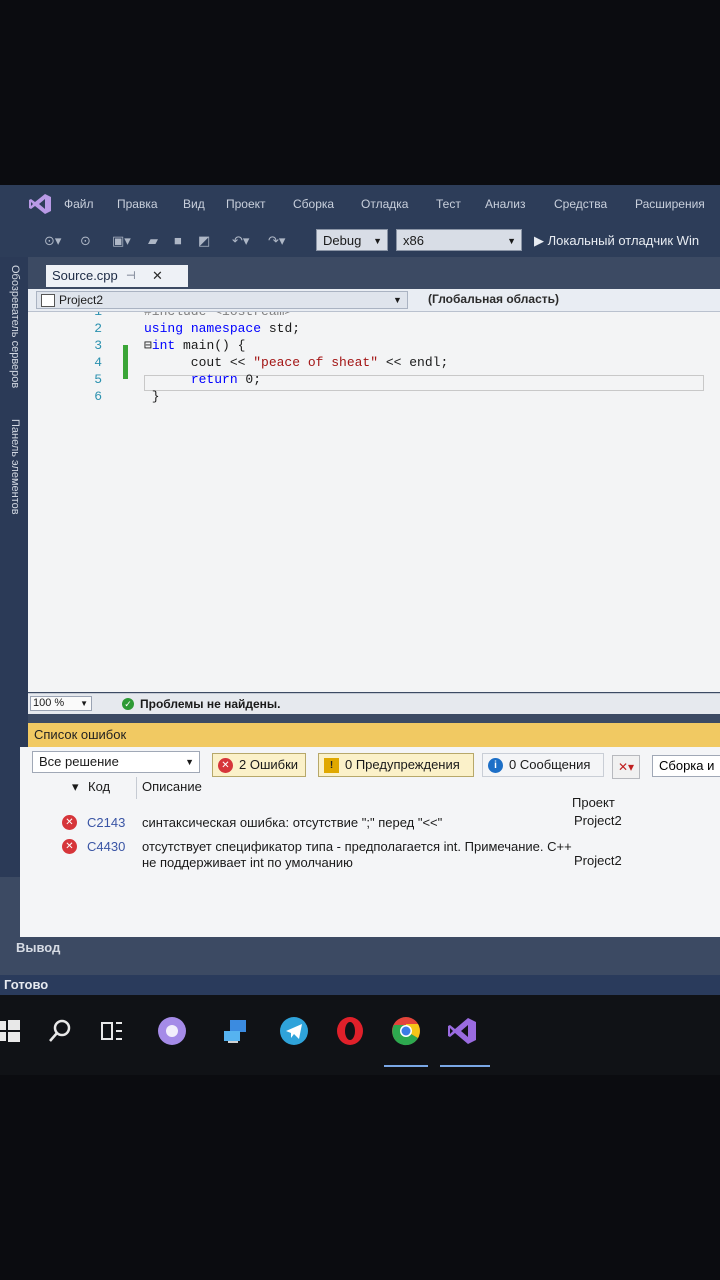  What do you see at coordinates (199, 362) in the screenshot?
I see `code-token: cout <<` at bounding box center [199, 362].